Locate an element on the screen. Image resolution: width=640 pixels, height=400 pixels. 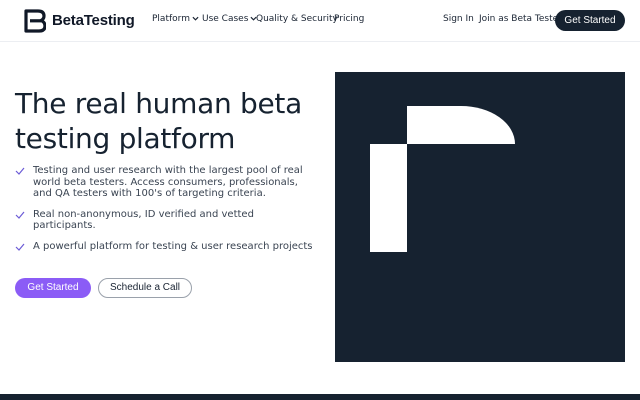
nav-use-cases: Use Cases is located at coordinates (229, 19).